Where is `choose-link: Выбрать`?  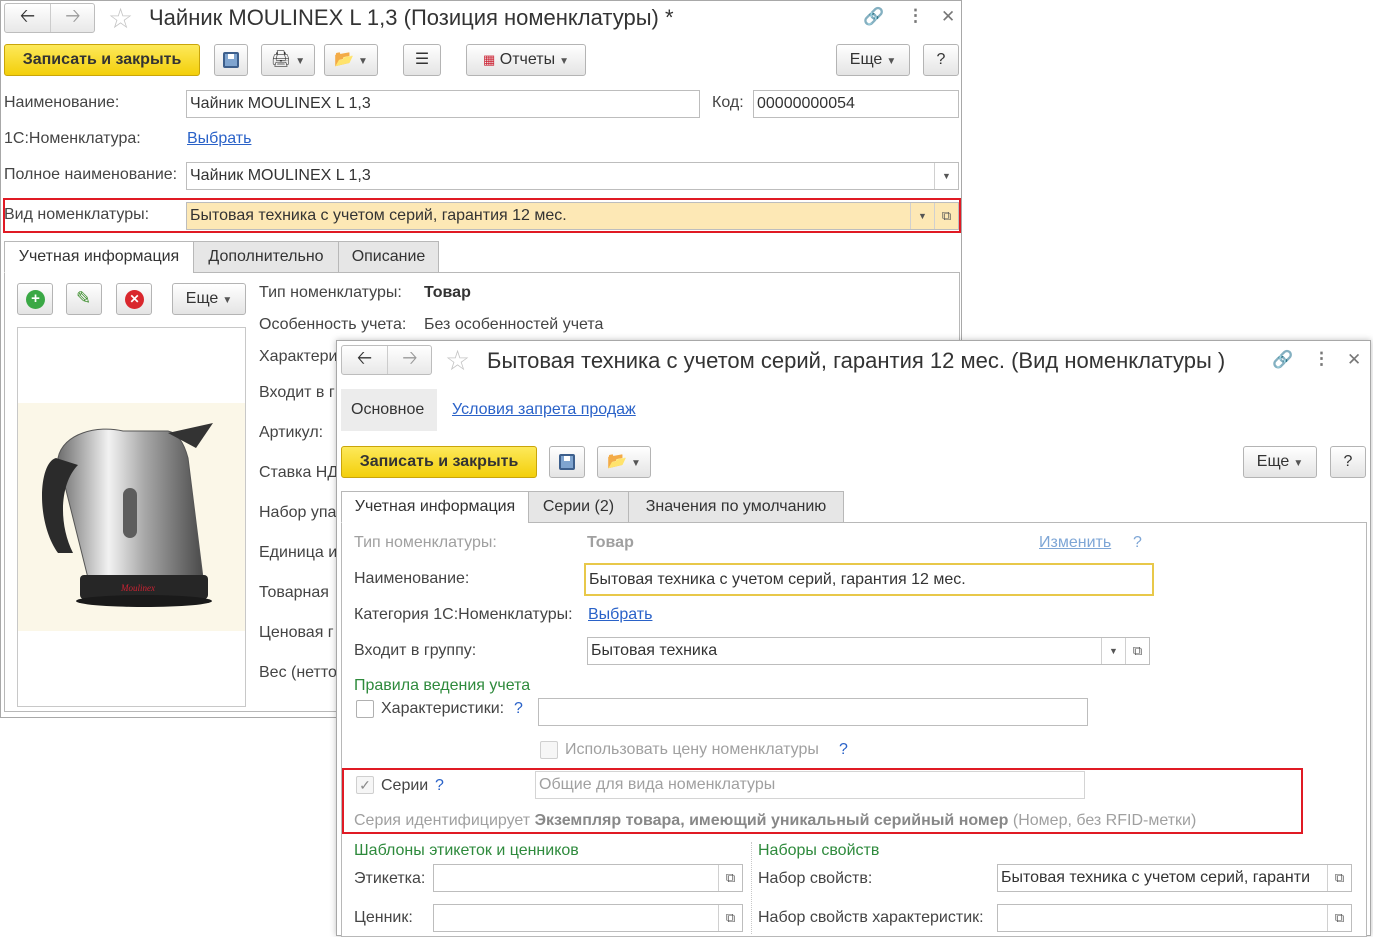 choose-link: Выбрать is located at coordinates (219, 139).